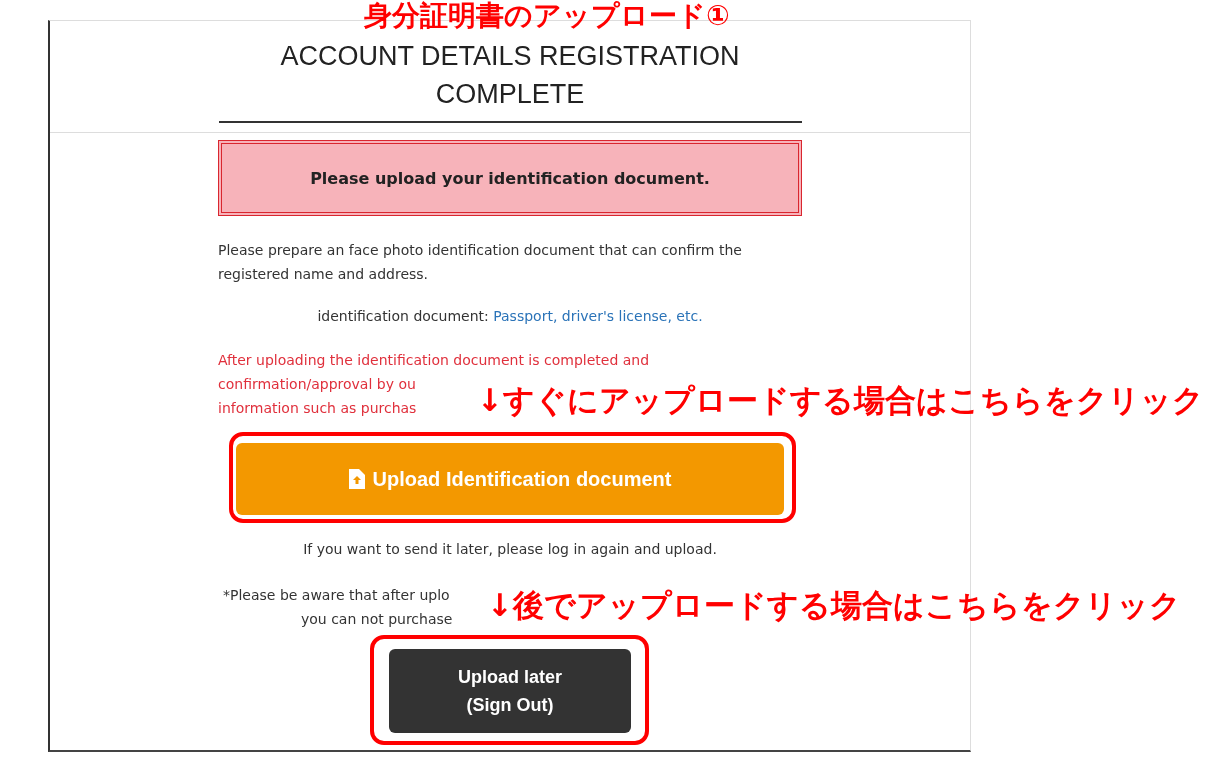 The width and height of the screenshot is (1228, 782). What do you see at coordinates (510, 691) in the screenshot?
I see `sign-out-button: Upload later (Sign Out)` at bounding box center [510, 691].